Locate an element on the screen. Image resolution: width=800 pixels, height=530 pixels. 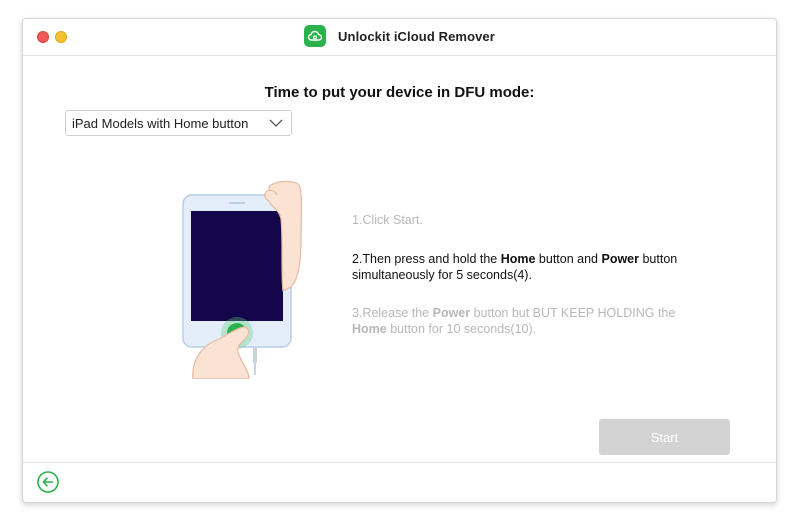
back-button is located at coordinates (48, 482).